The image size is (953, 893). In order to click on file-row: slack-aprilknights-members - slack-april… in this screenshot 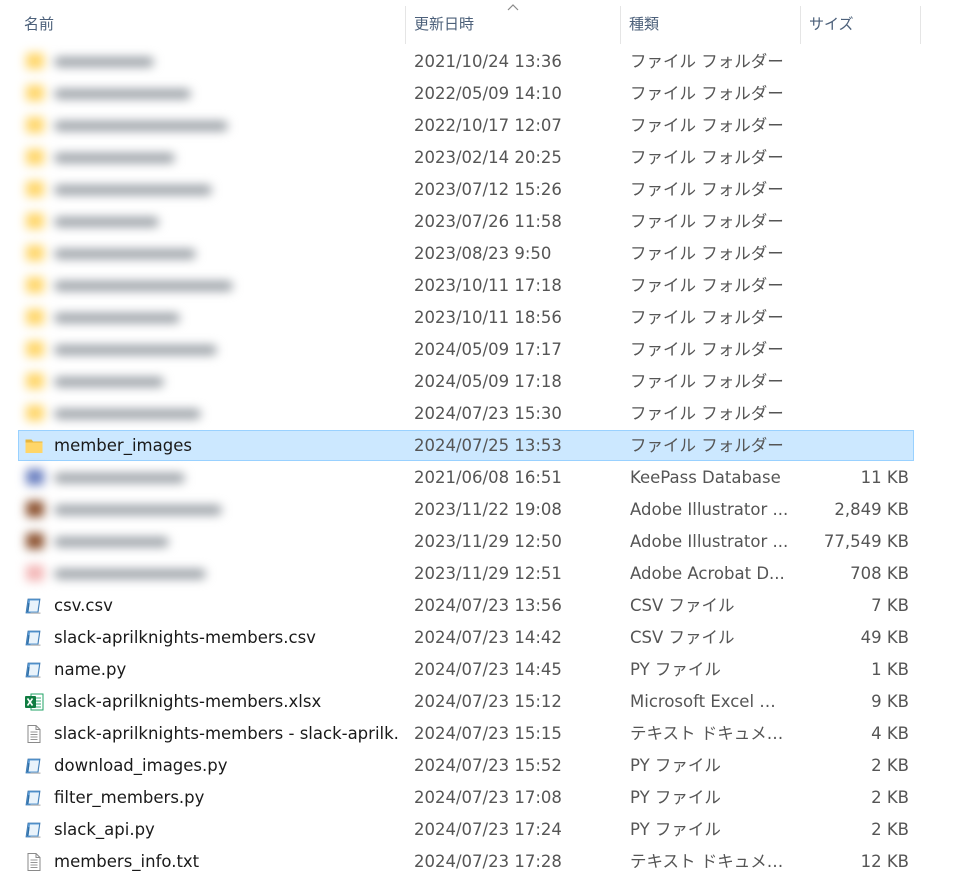, I will do `click(476, 734)`.